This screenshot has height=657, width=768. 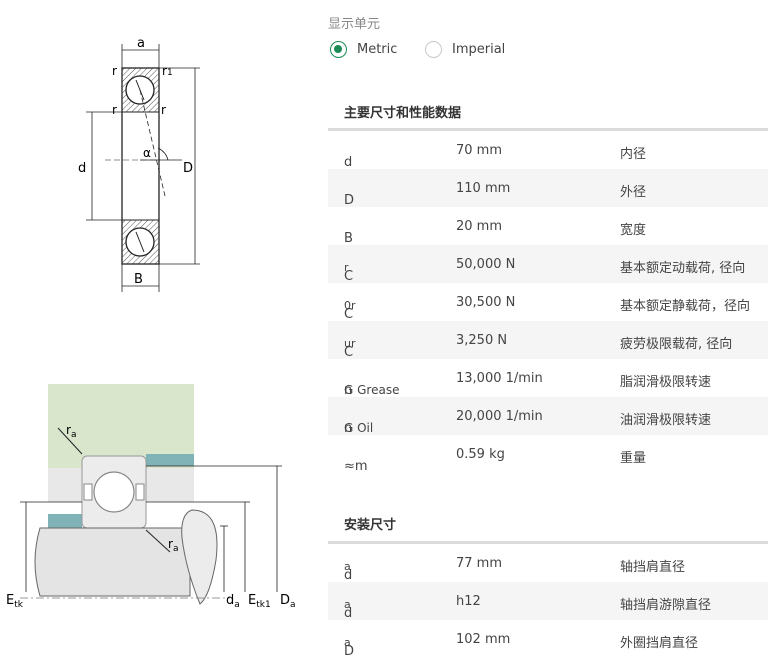 I want to click on table-row: nG Oil 20,000 1/min 油润滑极限转速, so click(x=548, y=416).